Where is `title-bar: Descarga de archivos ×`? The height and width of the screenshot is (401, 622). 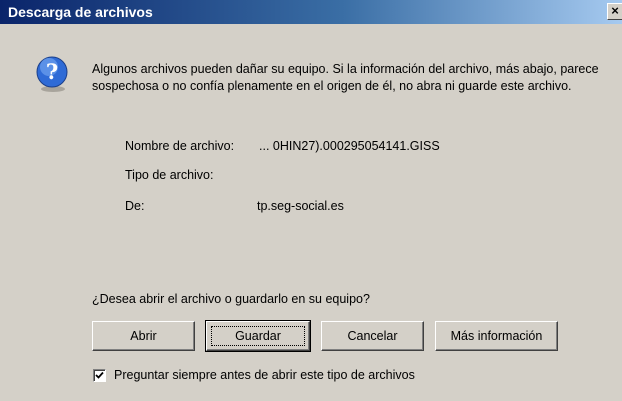 title-bar: Descarga de archivos × is located at coordinates (311, 12).